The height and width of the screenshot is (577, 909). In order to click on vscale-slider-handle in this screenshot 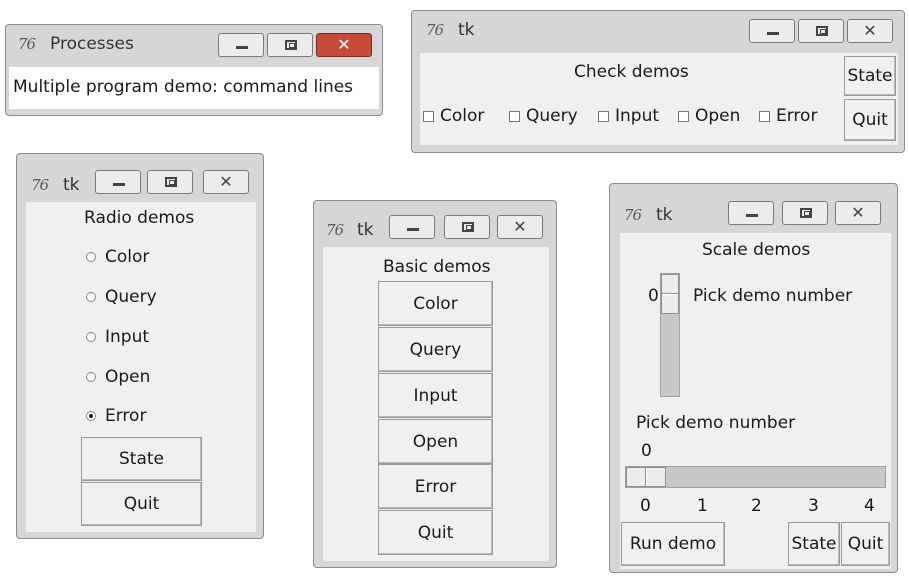, I will do `click(670, 294)`.